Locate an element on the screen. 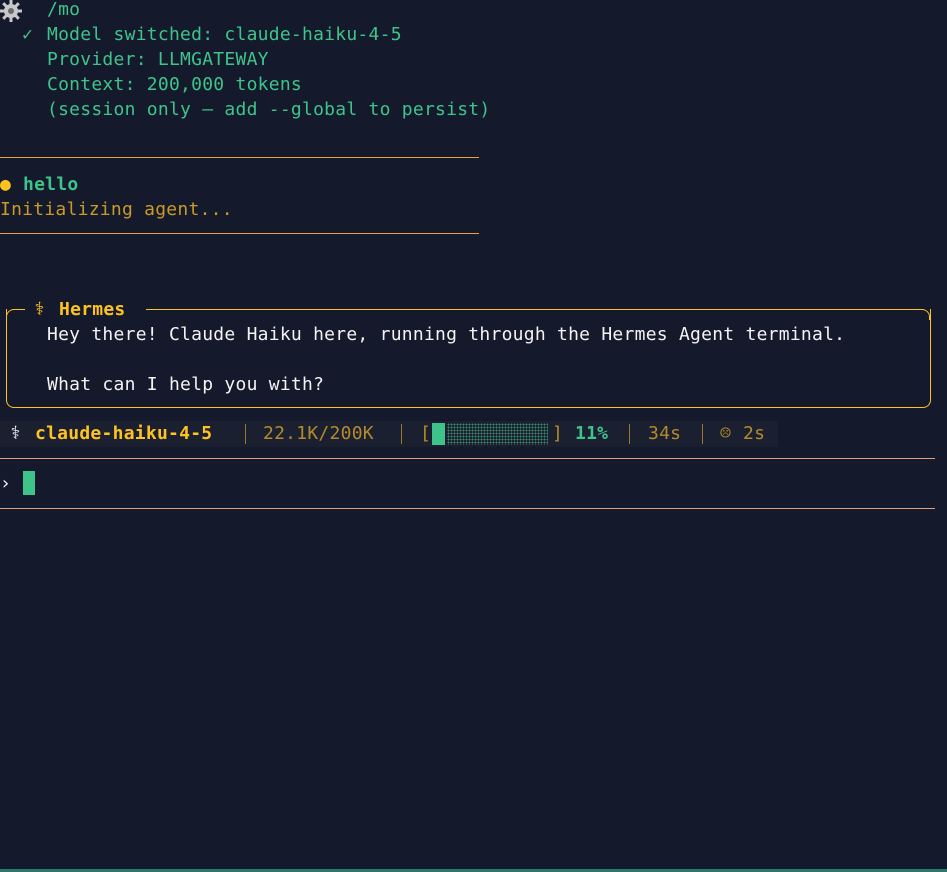 The width and height of the screenshot is (947, 872). user-message-text: hello is located at coordinates (51, 184).